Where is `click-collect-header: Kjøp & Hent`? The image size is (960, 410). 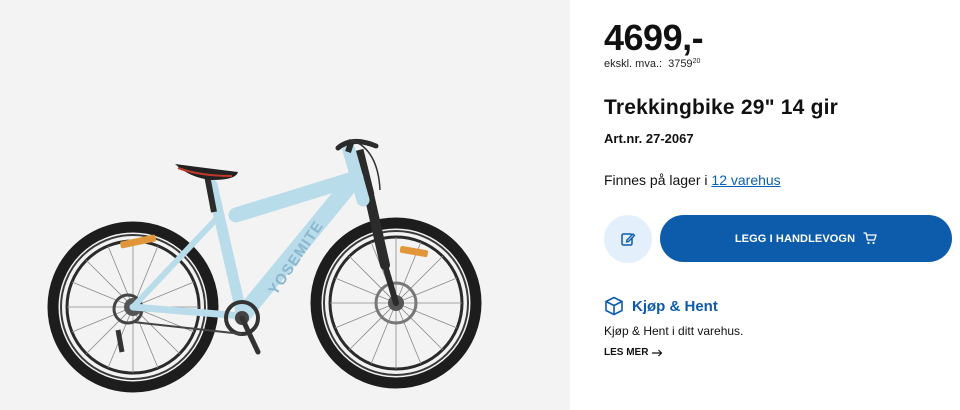
click-collect-header: Kjøp & Hent is located at coordinates (661, 306).